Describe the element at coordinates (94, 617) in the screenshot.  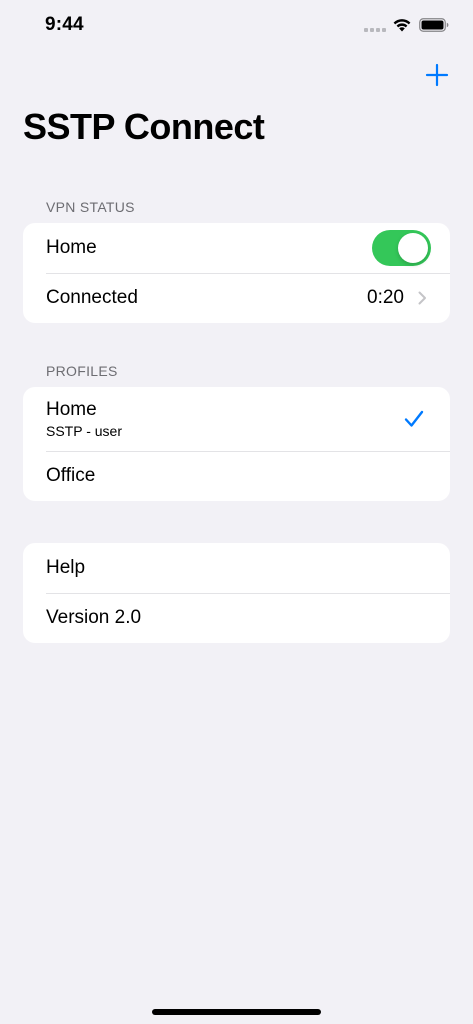
I see `version-label: Version 2.0` at that location.